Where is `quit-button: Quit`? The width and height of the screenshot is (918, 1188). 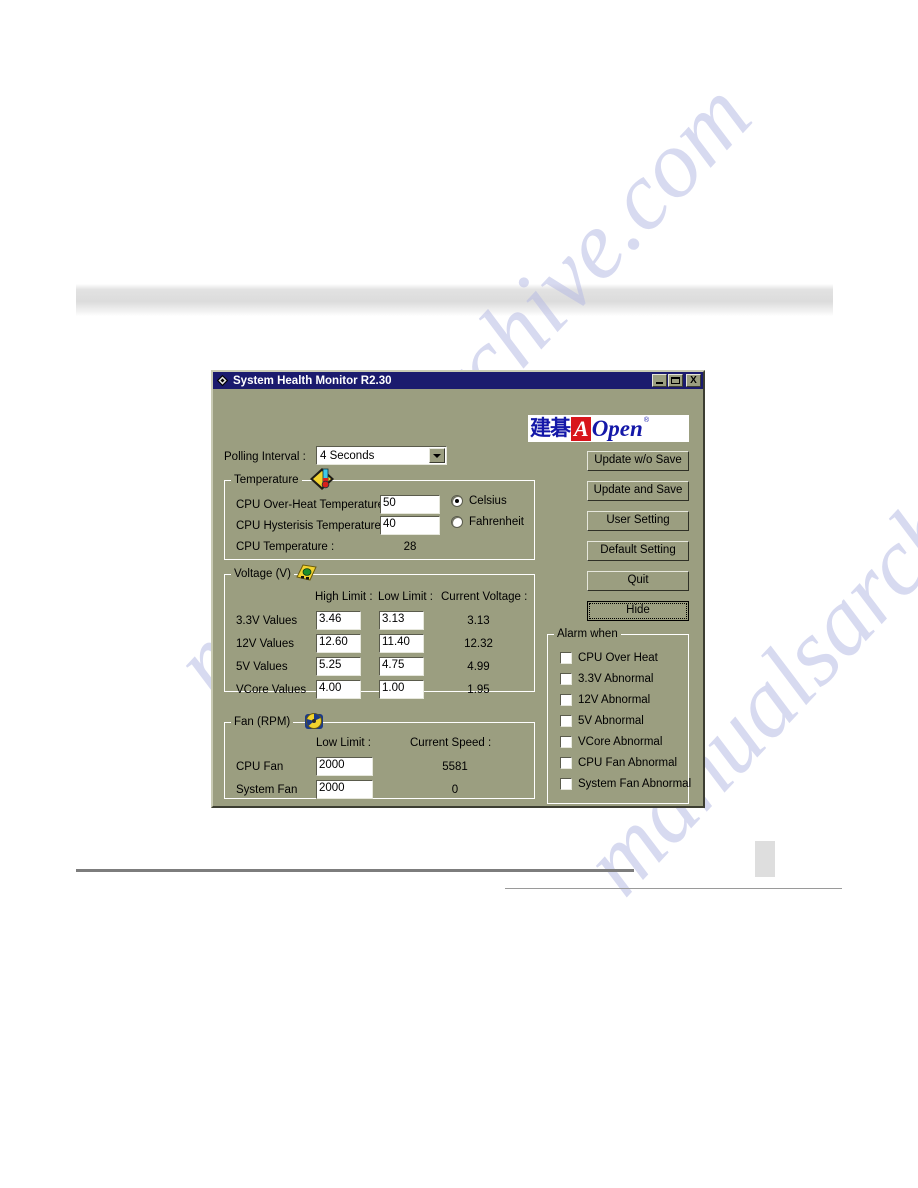
quit-button: Quit is located at coordinates (638, 581).